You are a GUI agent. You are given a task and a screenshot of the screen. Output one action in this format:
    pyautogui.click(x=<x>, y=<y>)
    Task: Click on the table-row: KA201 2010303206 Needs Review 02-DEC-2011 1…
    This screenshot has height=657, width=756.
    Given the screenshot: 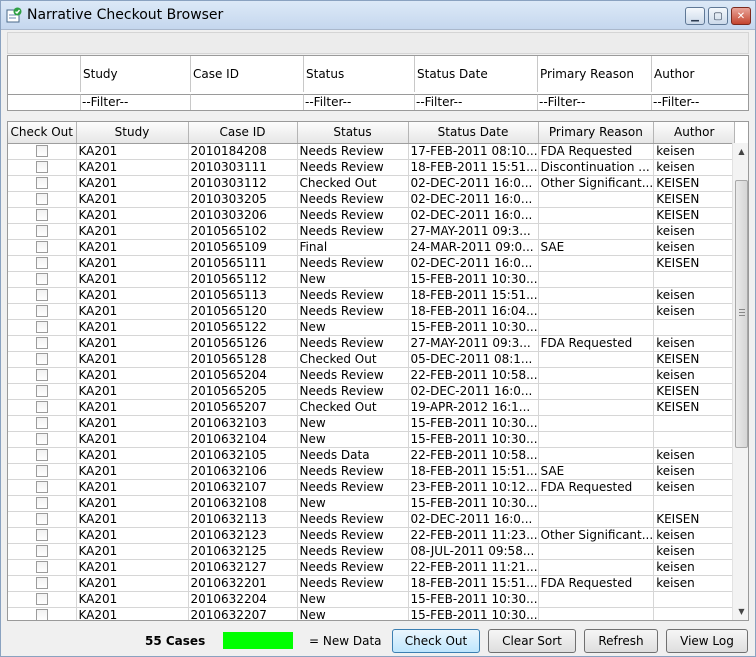 What is the action you would take?
    pyautogui.click(x=372, y=215)
    